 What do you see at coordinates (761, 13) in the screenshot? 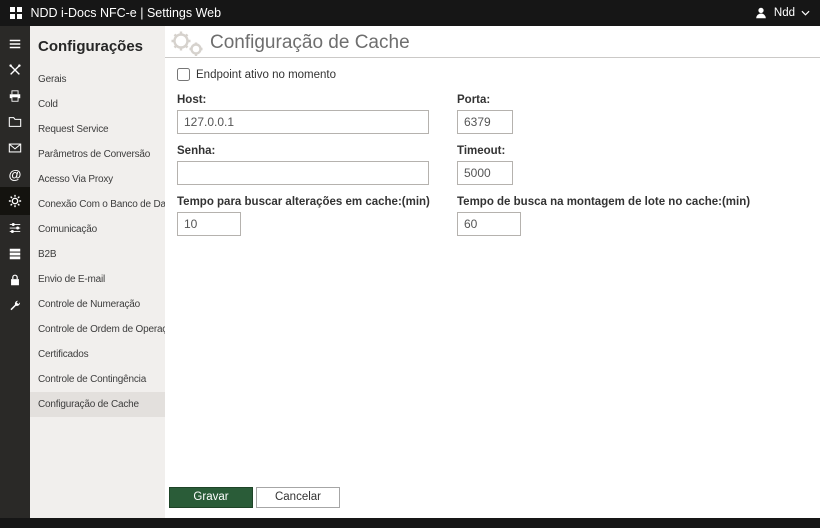
I see `user-icon` at bounding box center [761, 13].